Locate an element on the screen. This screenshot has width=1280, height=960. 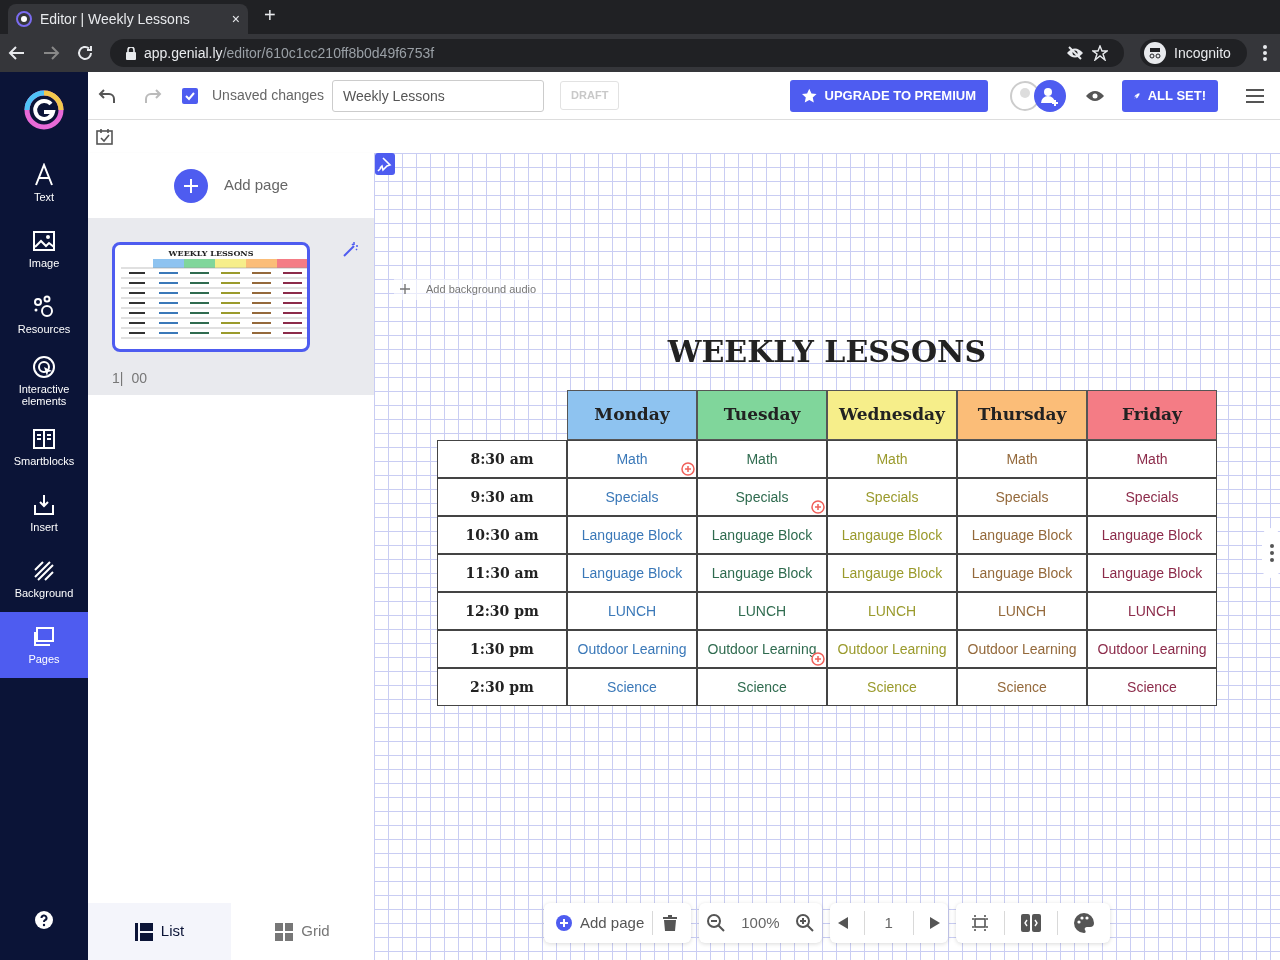
incognito-icon is located at coordinates (1155, 53).